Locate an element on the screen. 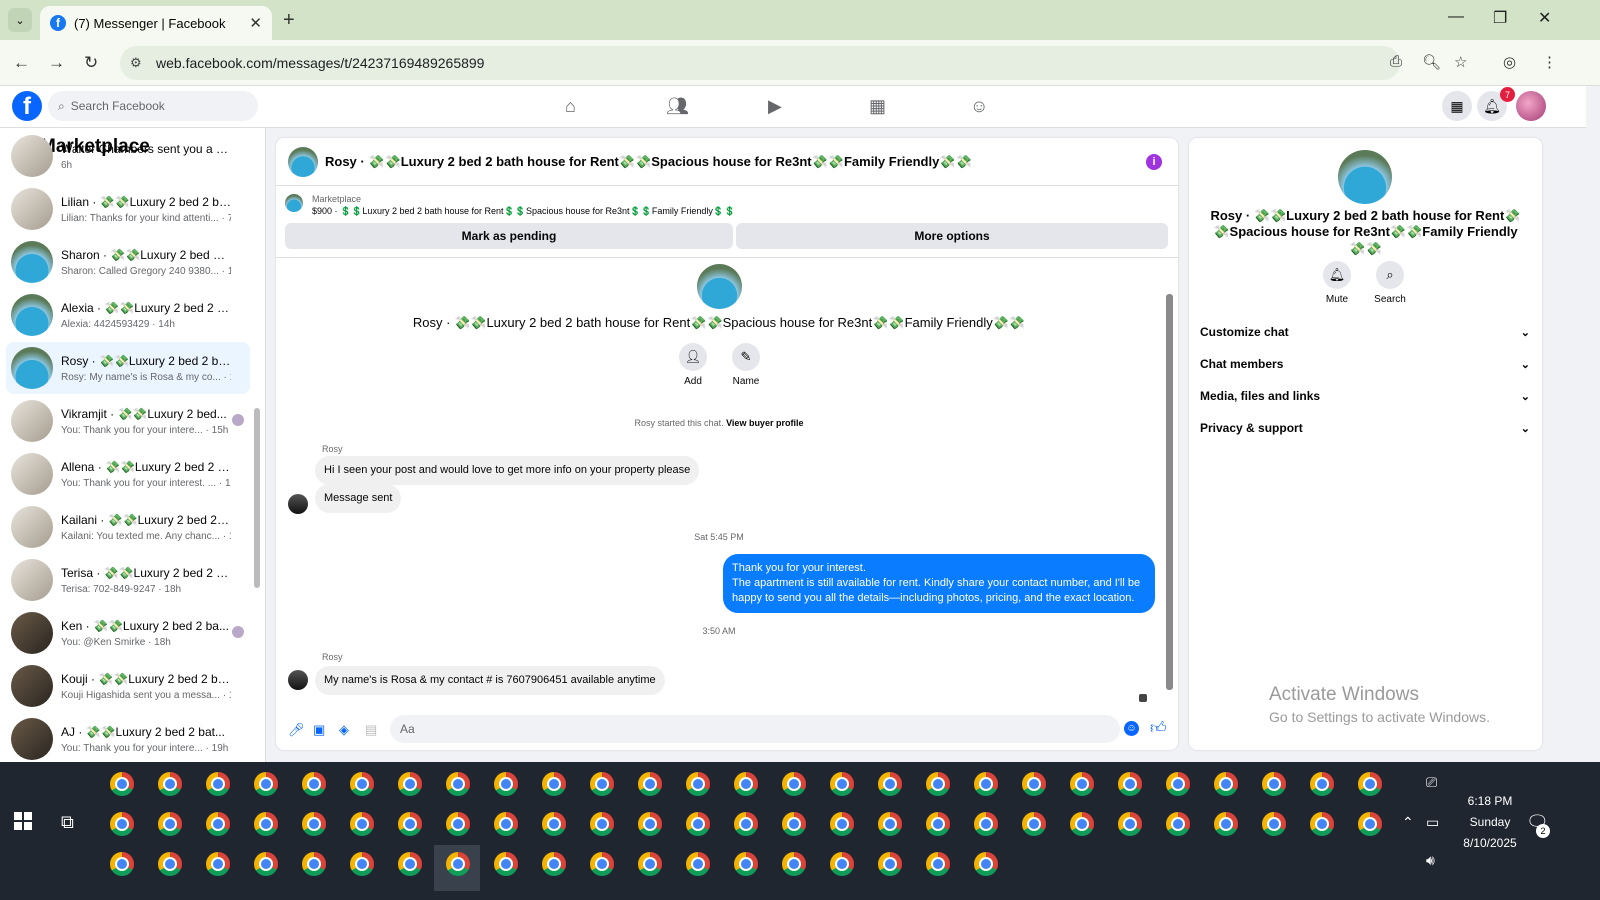  conversation-item: Walter Chambers sent you a mess... 6h is located at coordinates (128, 156).